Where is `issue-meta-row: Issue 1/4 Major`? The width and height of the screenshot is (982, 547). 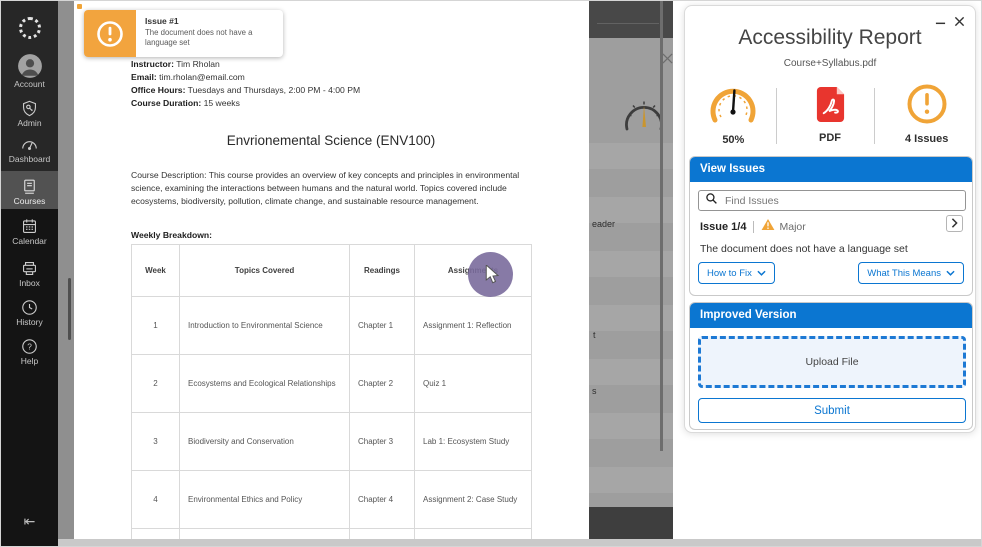
issue-meta-row: Issue 1/4 Major is located at coordinates (753, 227).